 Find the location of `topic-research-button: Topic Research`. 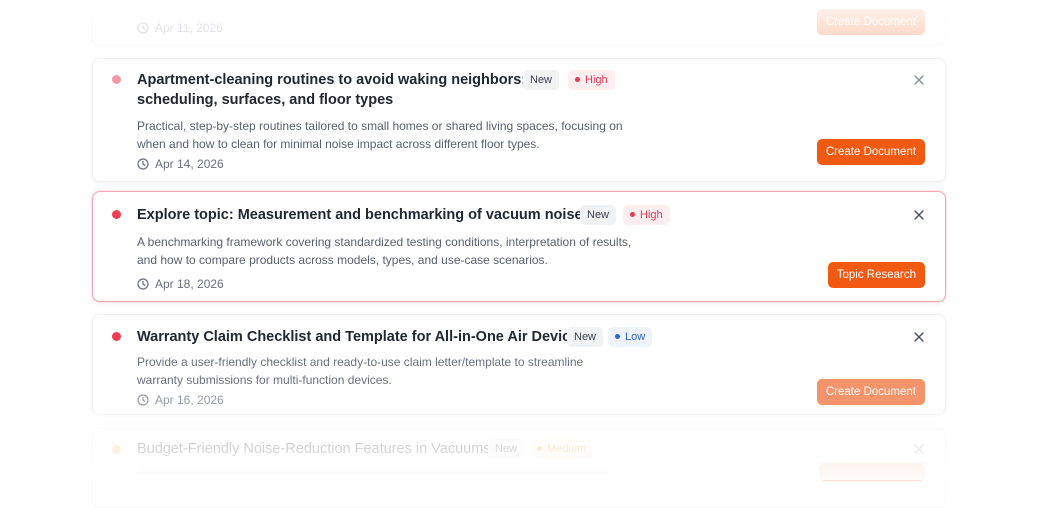

topic-research-button: Topic Research is located at coordinates (876, 275).